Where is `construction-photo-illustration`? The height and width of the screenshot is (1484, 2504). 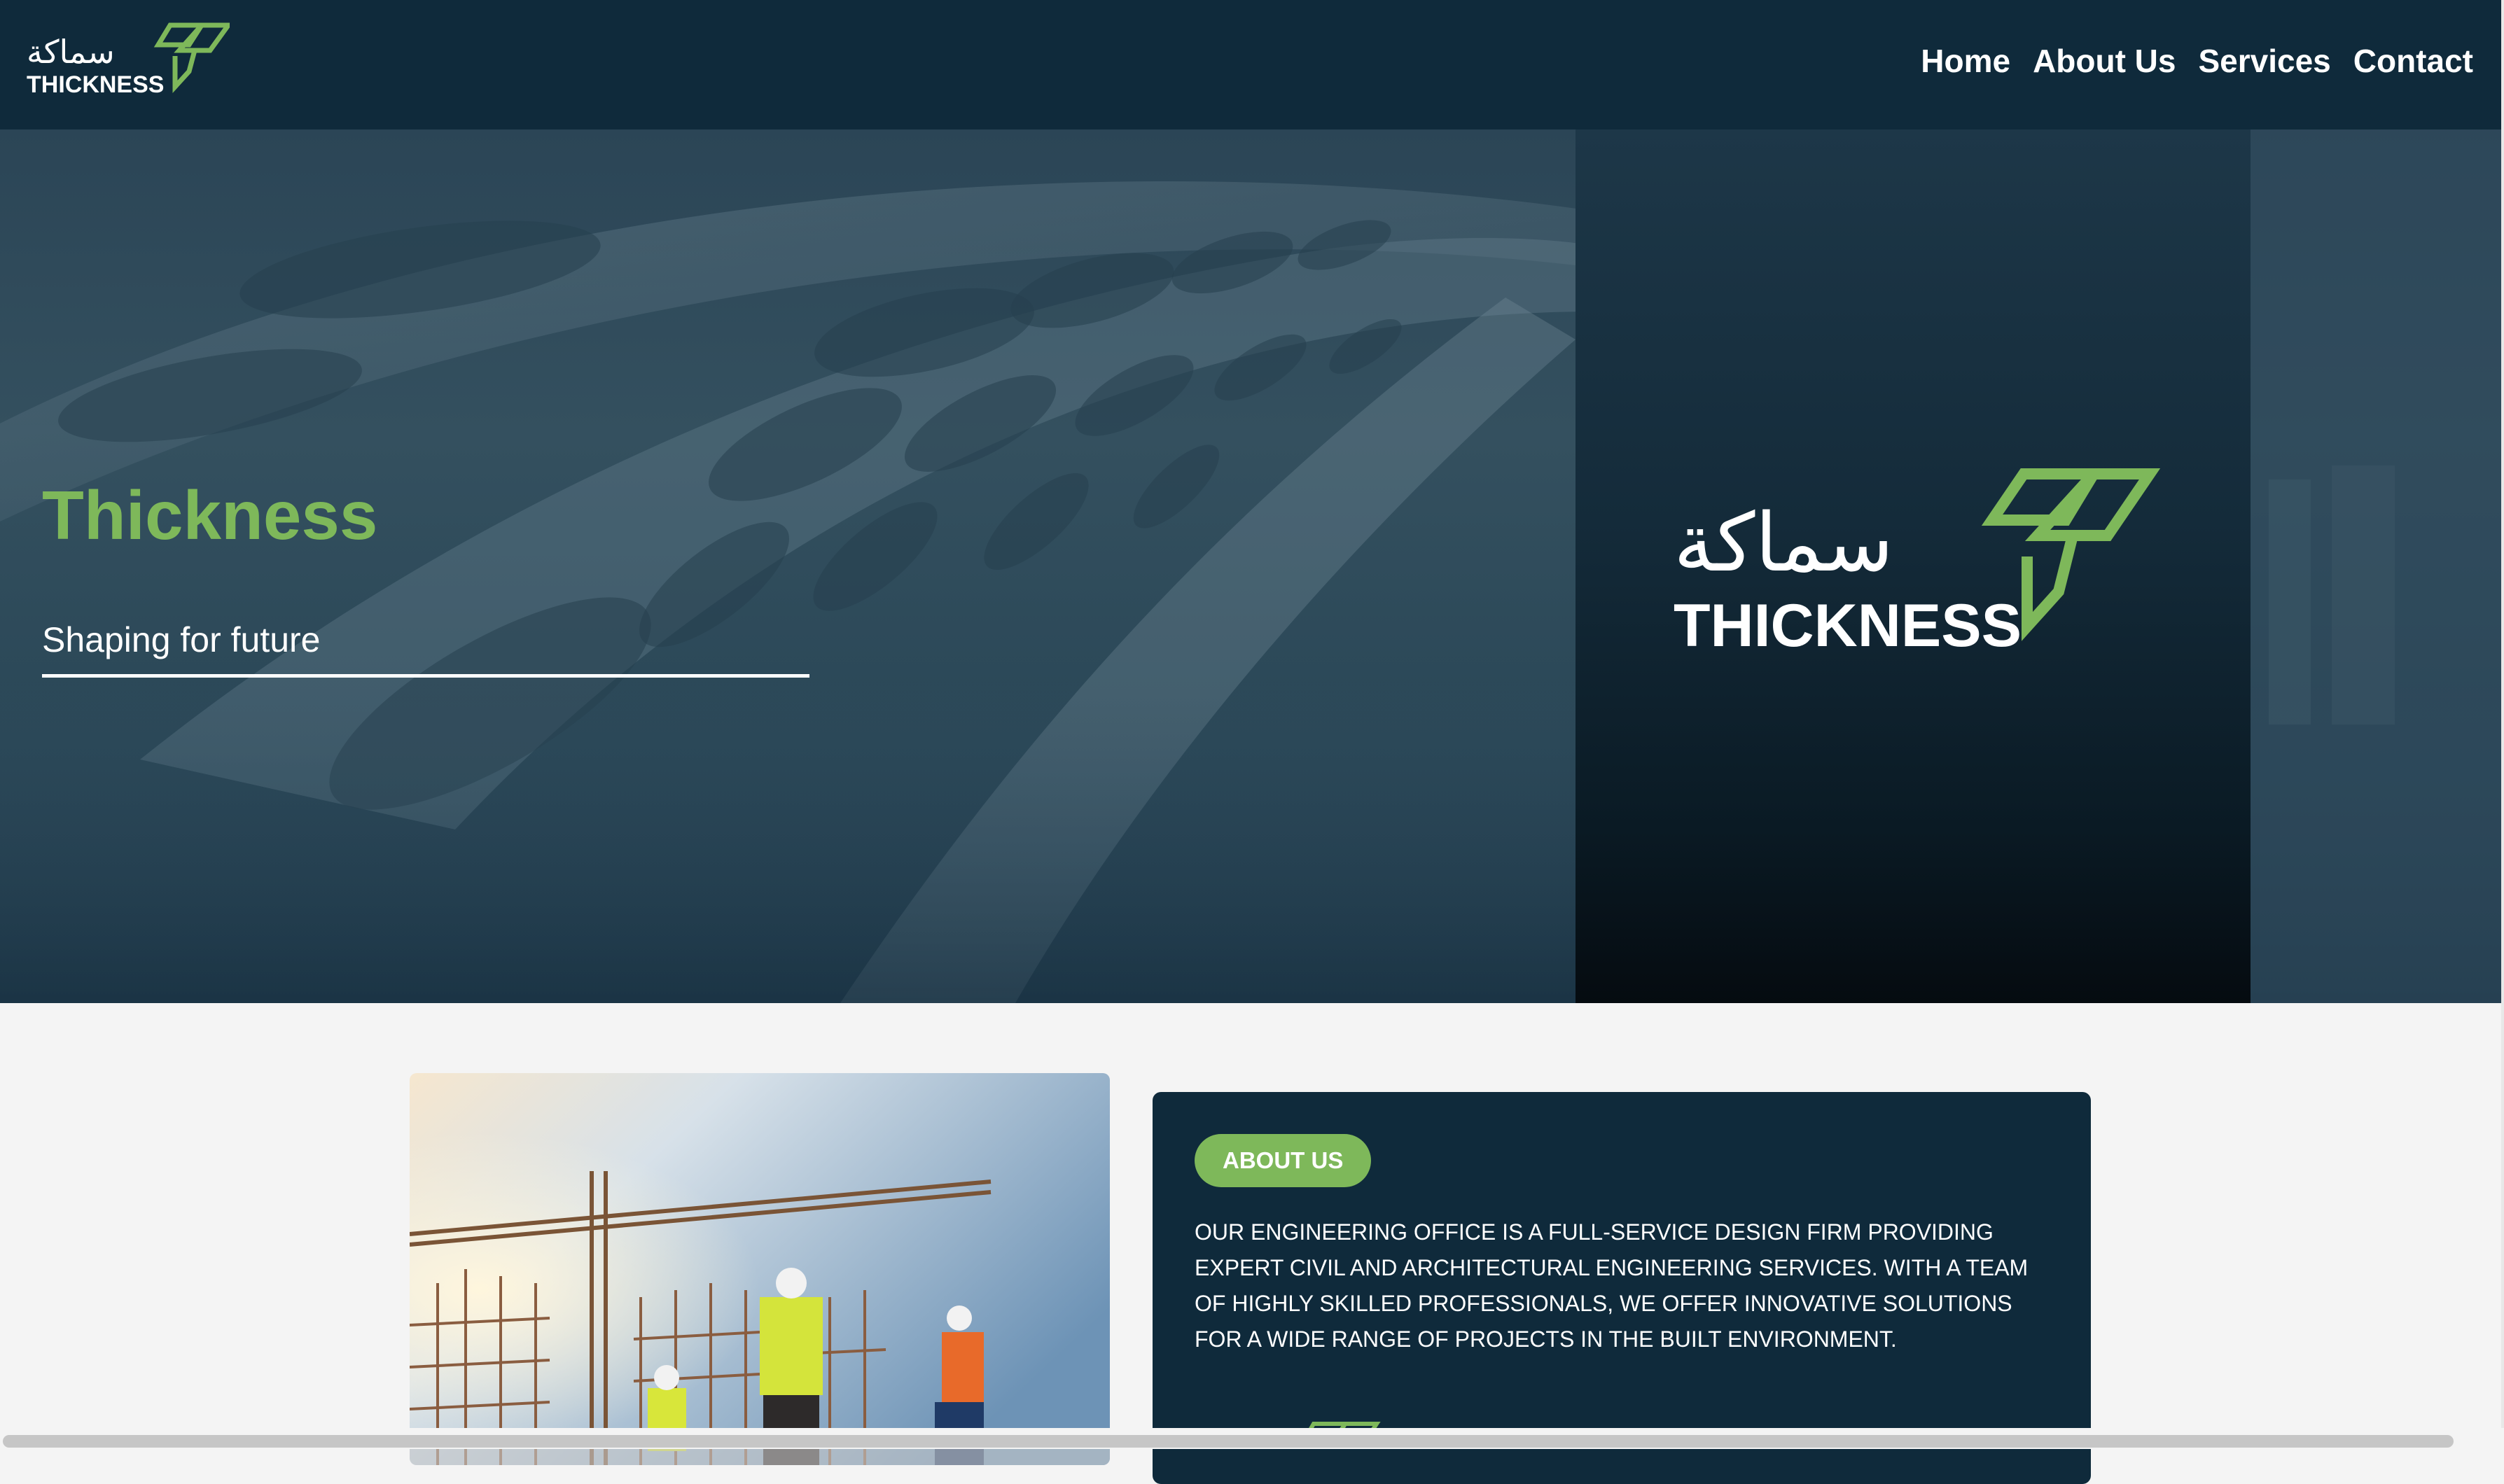 construction-photo-illustration is located at coordinates (760, 1269).